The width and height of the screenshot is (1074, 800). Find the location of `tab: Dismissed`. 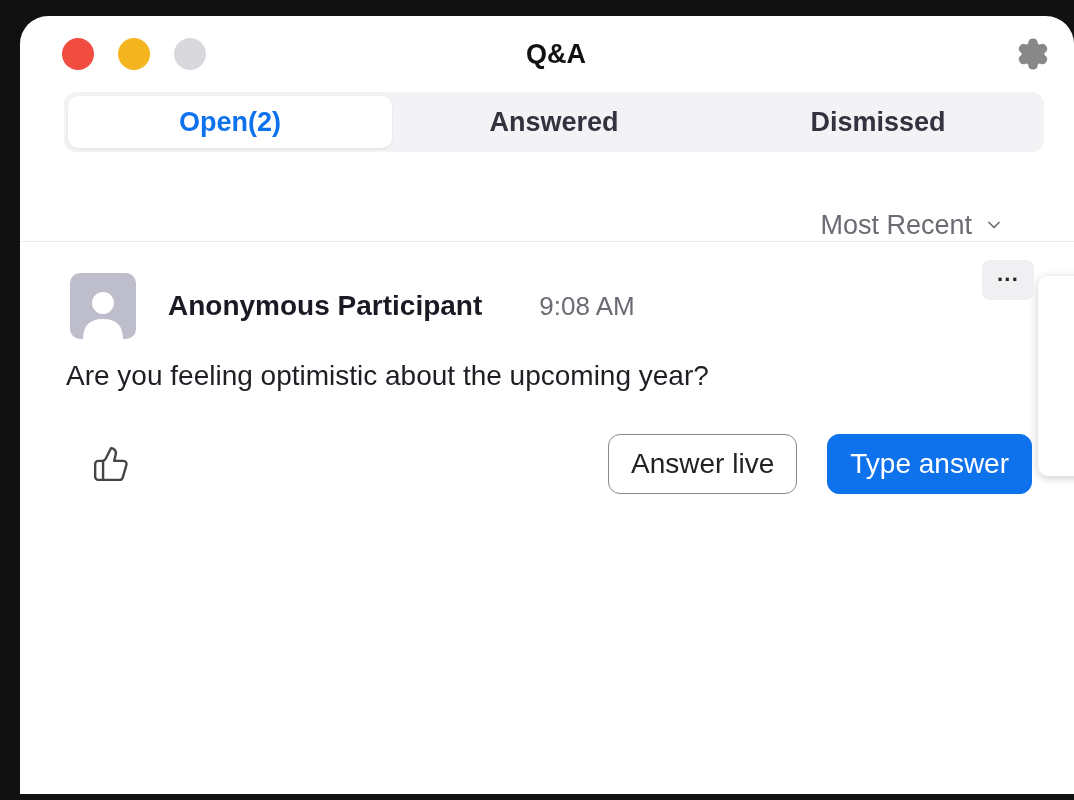

tab: Dismissed is located at coordinates (878, 122).